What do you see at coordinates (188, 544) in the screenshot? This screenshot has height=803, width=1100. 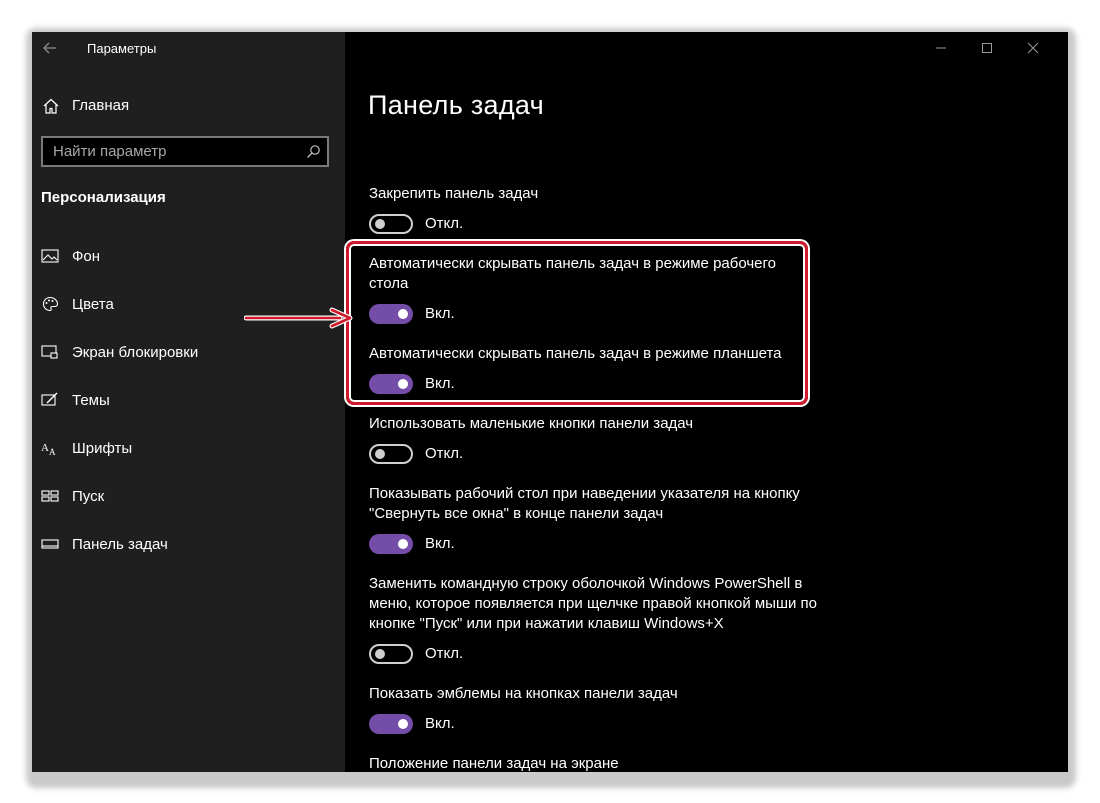 I see `sidebar-item-taskbar: Панель задач` at bounding box center [188, 544].